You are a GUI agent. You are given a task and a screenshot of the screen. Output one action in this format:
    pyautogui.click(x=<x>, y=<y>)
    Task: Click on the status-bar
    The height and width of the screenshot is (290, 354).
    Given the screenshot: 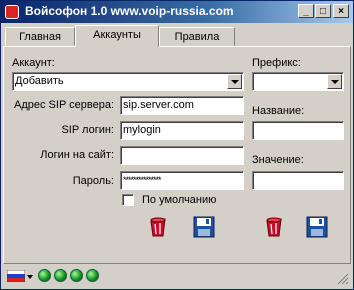 What is the action you would take?
    pyautogui.click(x=177, y=276)
    